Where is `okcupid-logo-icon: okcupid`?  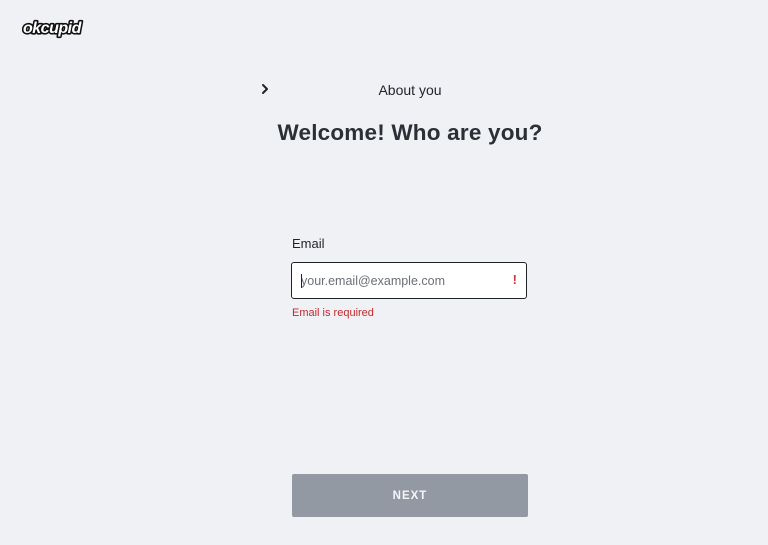 okcupid-logo-icon: okcupid is located at coordinates (53, 28).